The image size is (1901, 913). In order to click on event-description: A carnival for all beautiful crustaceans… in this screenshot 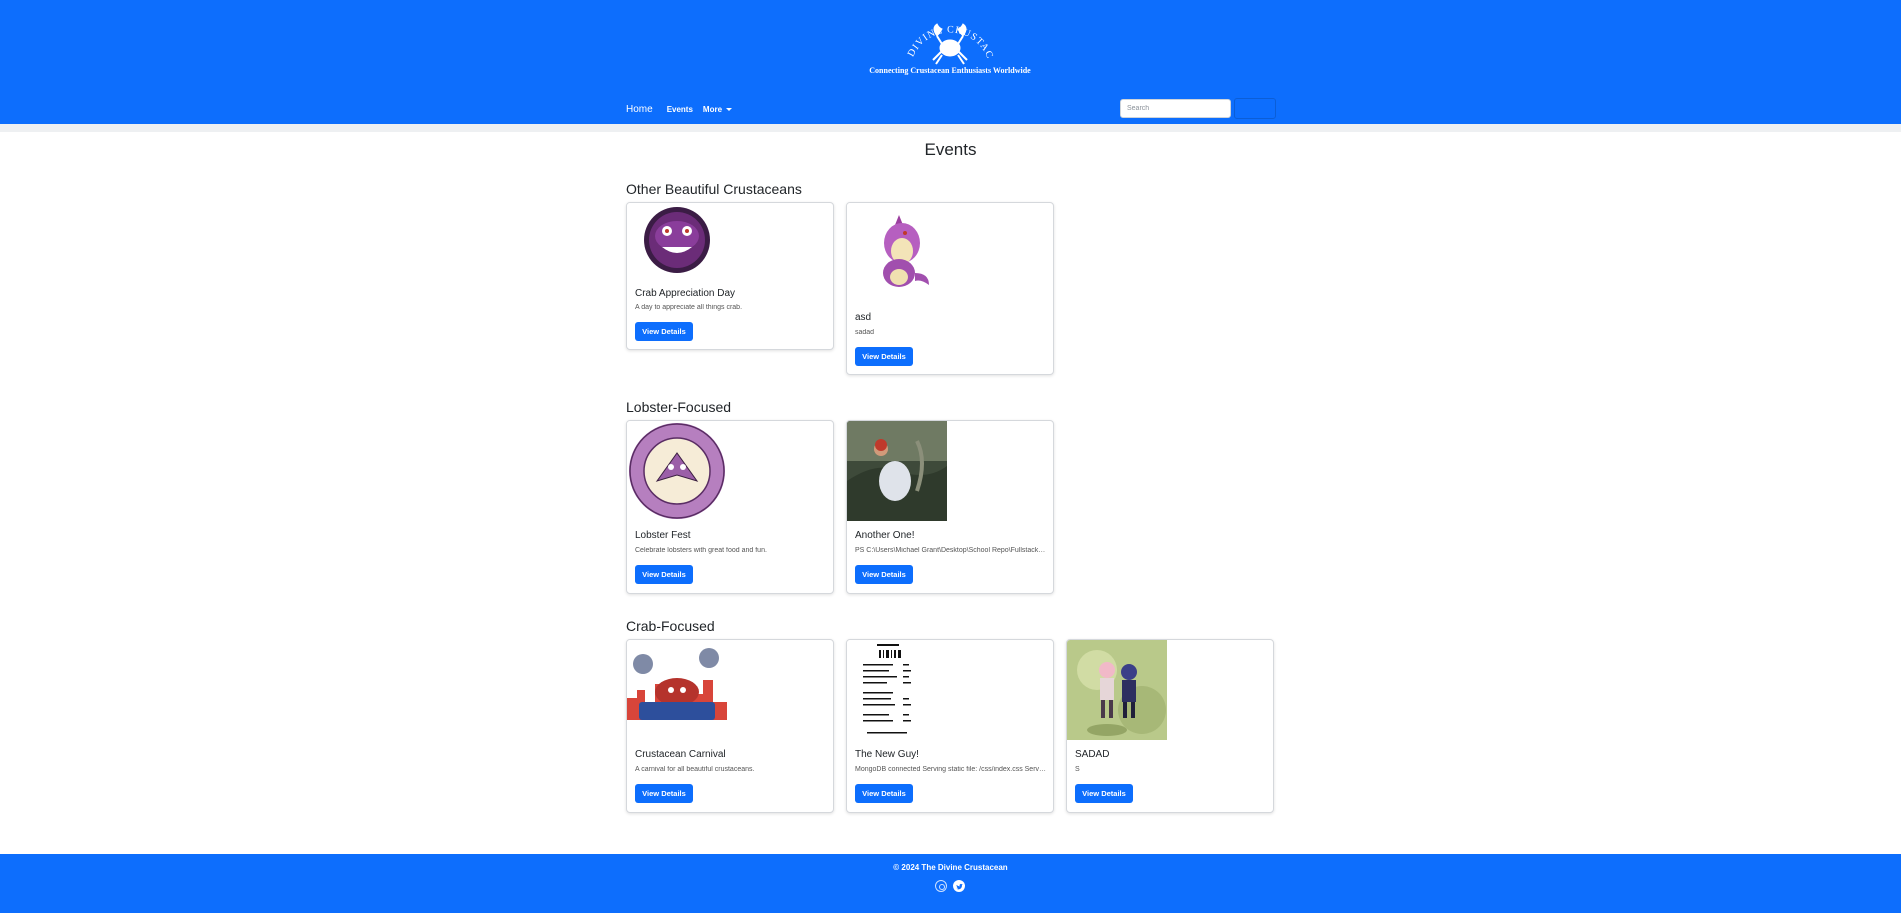, I will do `click(695, 769)`.